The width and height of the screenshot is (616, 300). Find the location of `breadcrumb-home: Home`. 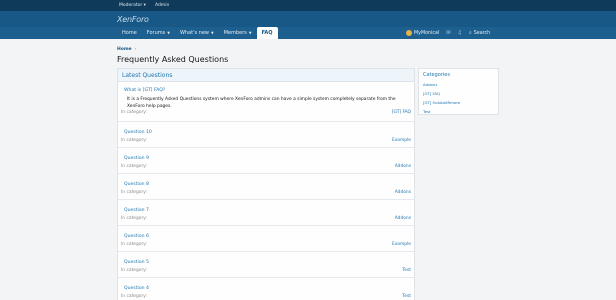

breadcrumb-home: Home is located at coordinates (124, 49).